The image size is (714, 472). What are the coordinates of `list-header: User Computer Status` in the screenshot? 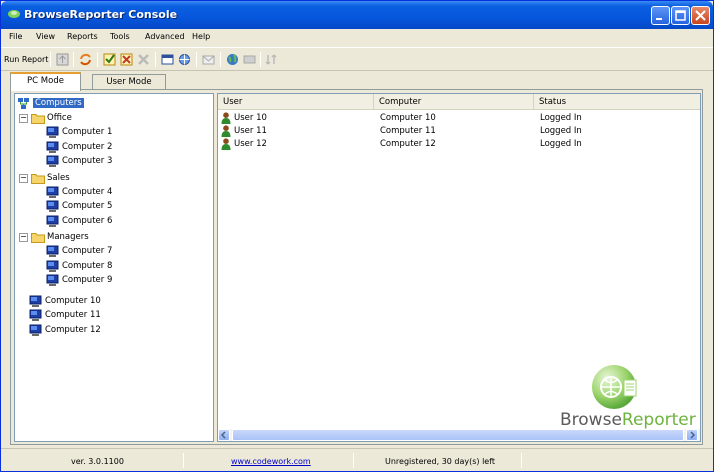 It's located at (459, 102).